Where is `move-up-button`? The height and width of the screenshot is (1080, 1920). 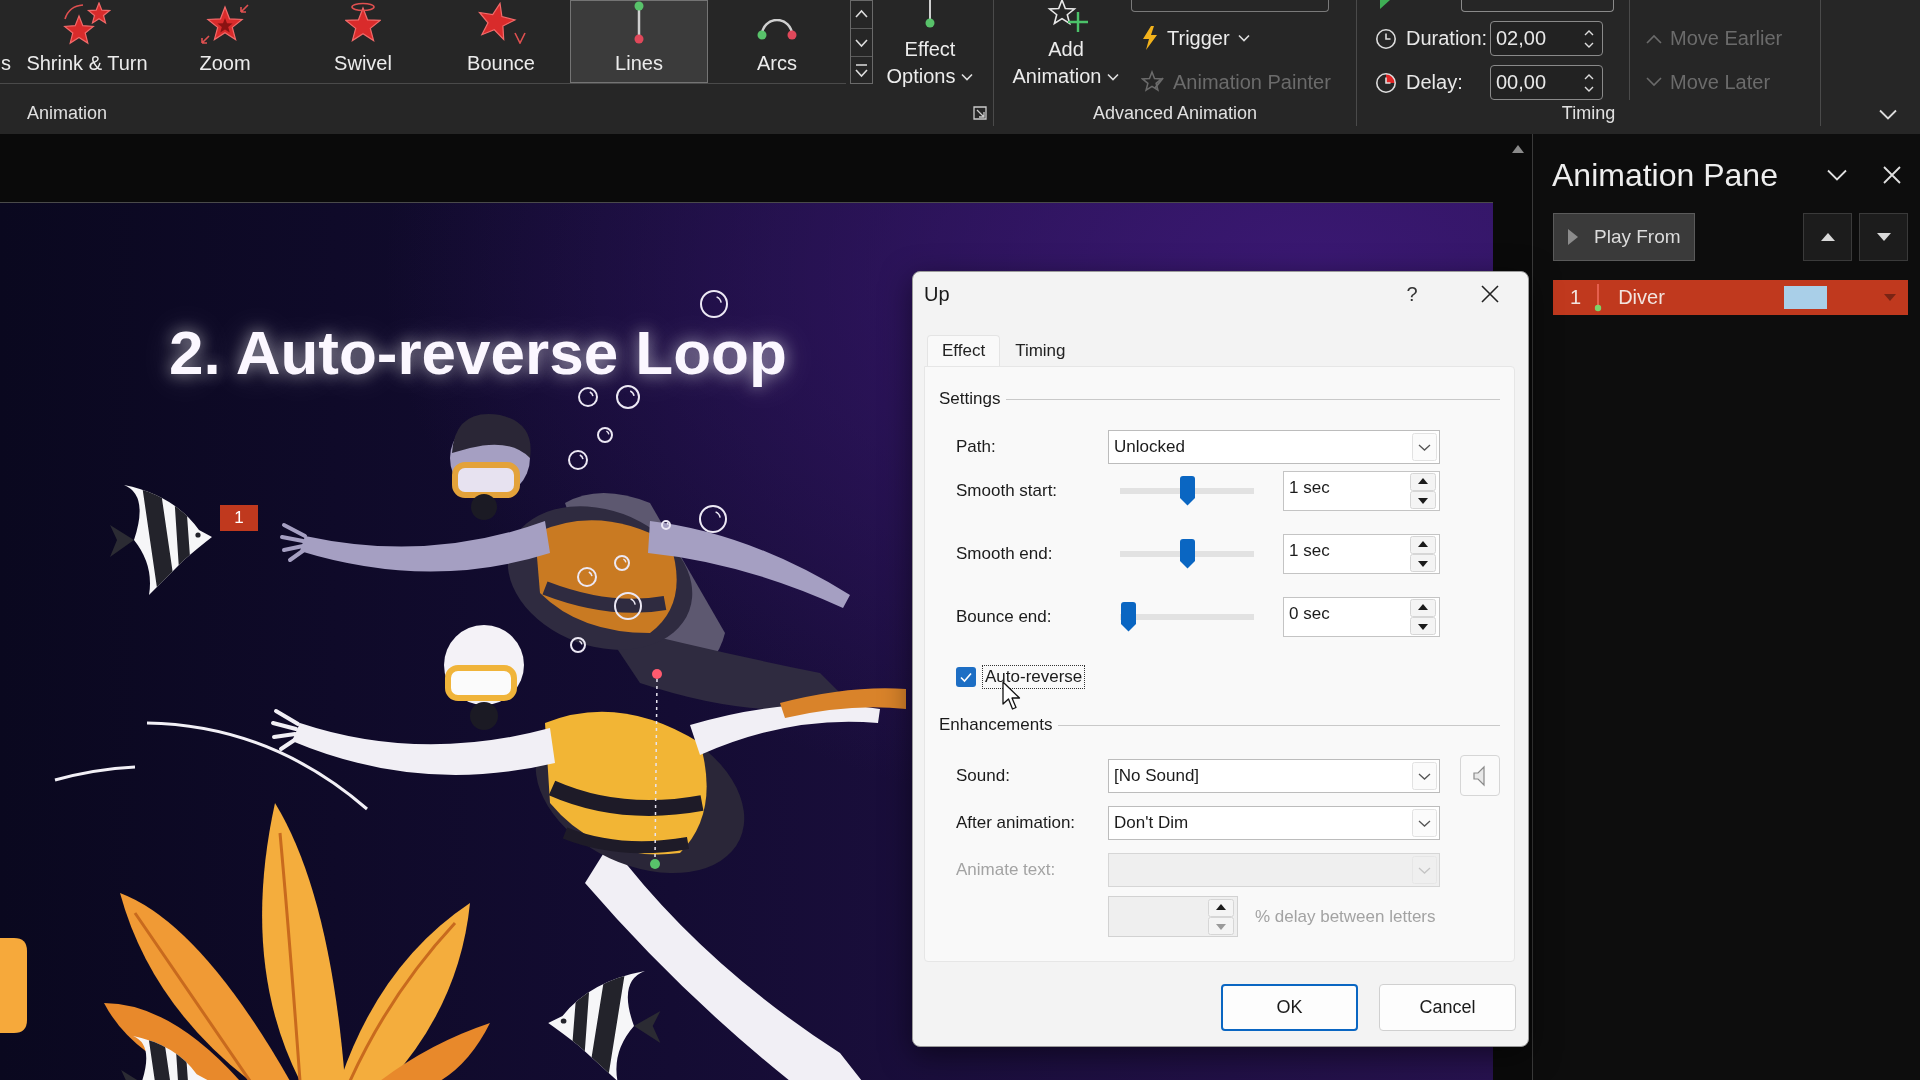 move-up-button is located at coordinates (1827, 237).